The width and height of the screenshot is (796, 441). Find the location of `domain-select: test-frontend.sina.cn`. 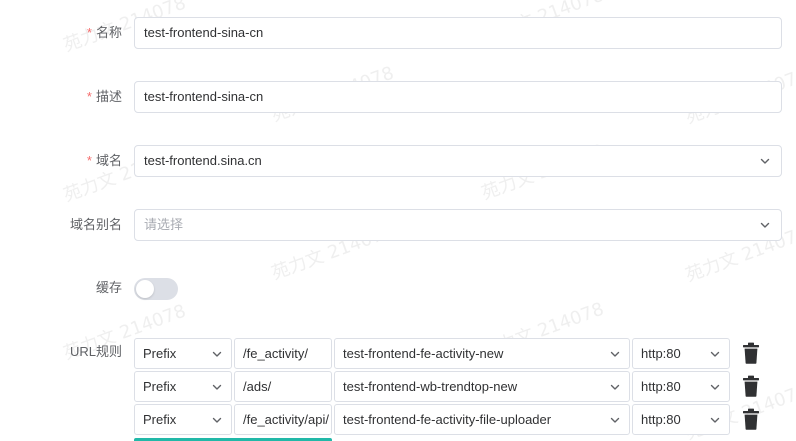

domain-select: test-frontend.sina.cn is located at coordinates (458, 161).